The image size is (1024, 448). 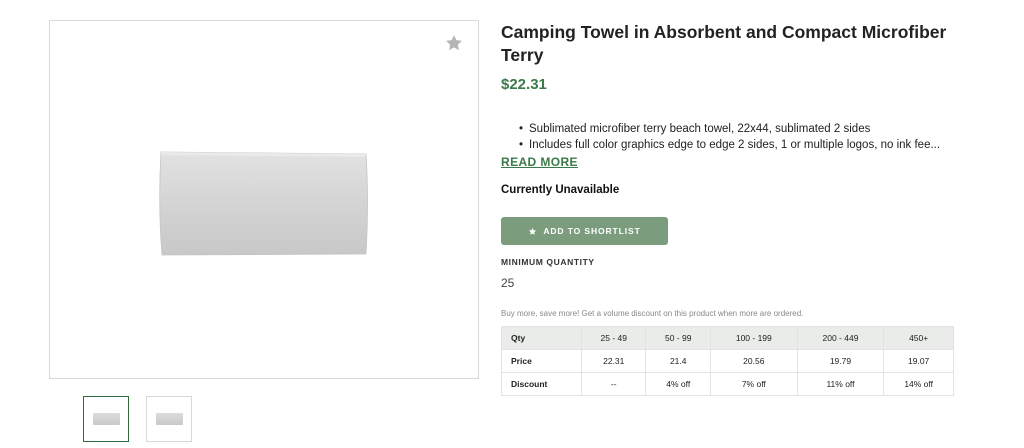 What do you see at coordinates (918, 384) in the screenshot?
I see `table-cell: 14% off` at bounding box center [918, 384].